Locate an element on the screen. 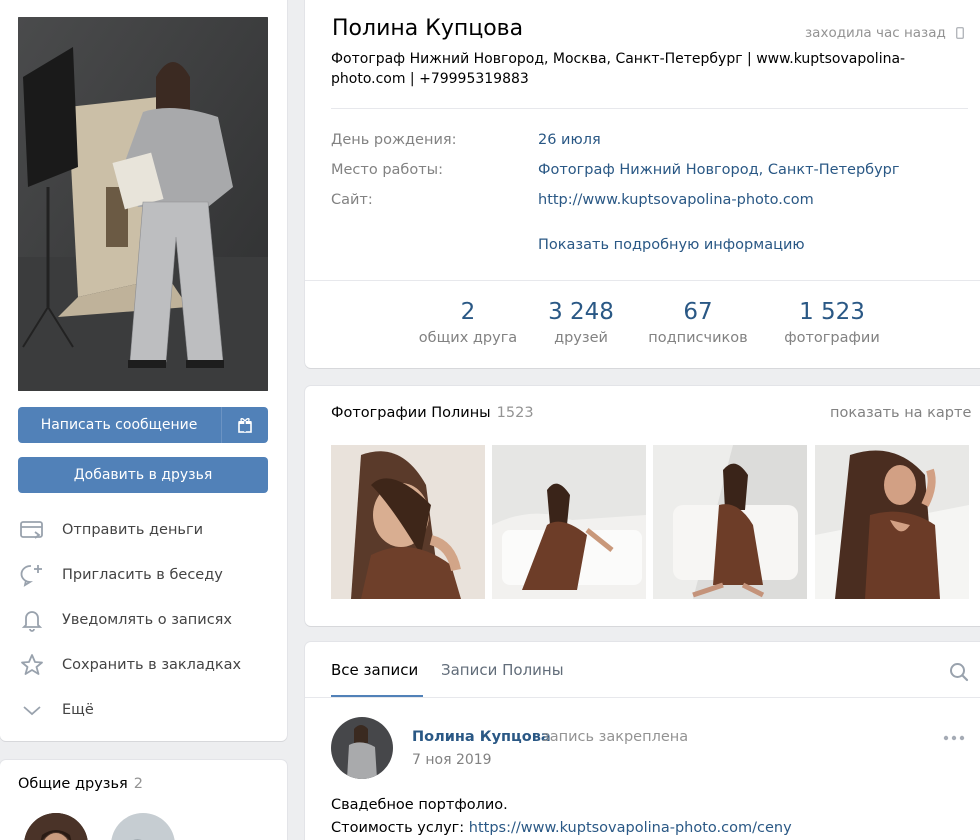 This screenshot has height=840, width=980. counter-label: подписчиков is located at coordinates (698, 338).